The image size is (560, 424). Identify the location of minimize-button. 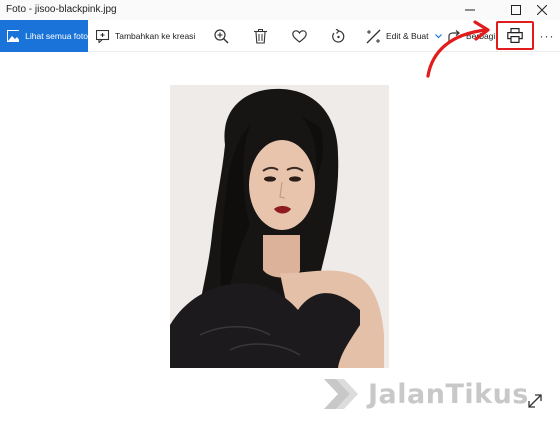
(470, 10).